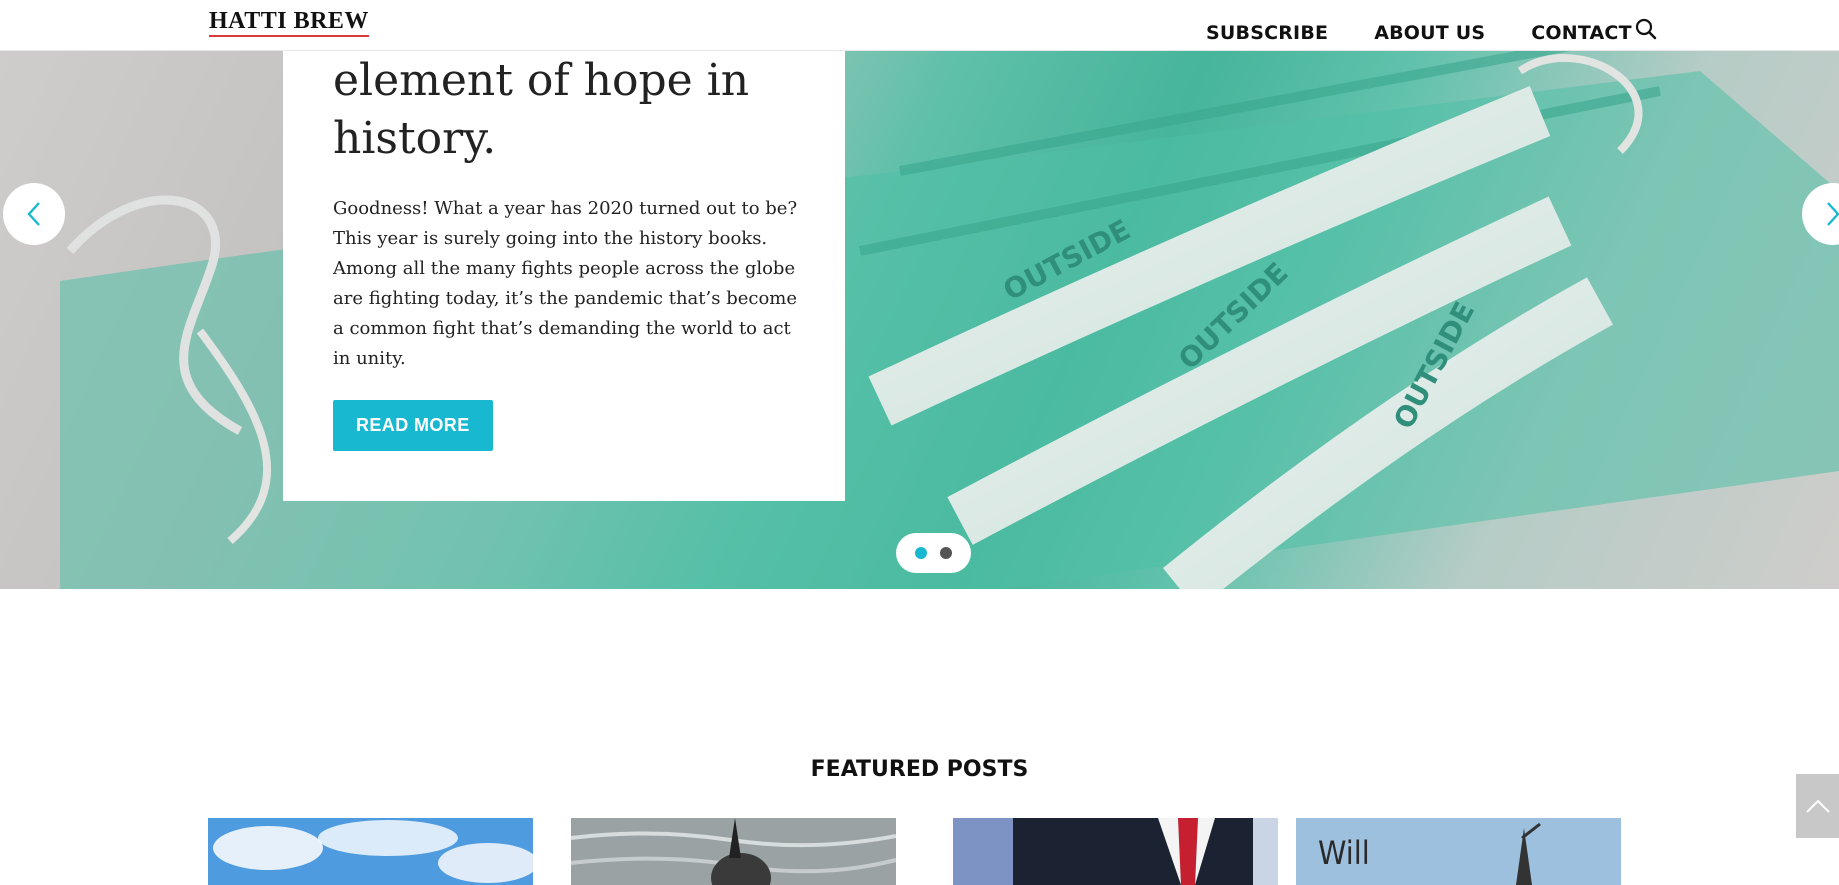 This screenshot has height=885, width=1839. I want to click on slider-prev-button, so click(34, 214).